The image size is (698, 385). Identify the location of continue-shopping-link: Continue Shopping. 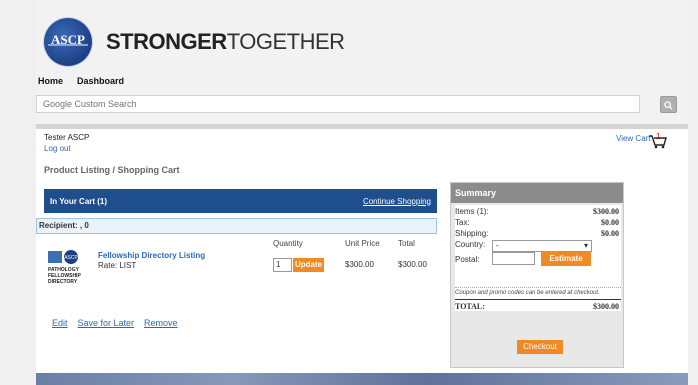
(397, 201).